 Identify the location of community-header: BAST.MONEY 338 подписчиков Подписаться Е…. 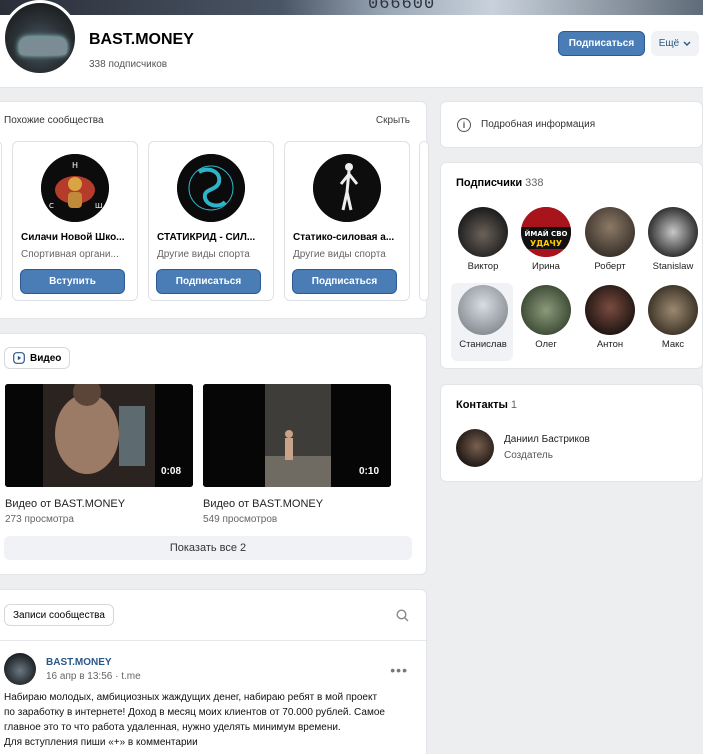
(351, 44).